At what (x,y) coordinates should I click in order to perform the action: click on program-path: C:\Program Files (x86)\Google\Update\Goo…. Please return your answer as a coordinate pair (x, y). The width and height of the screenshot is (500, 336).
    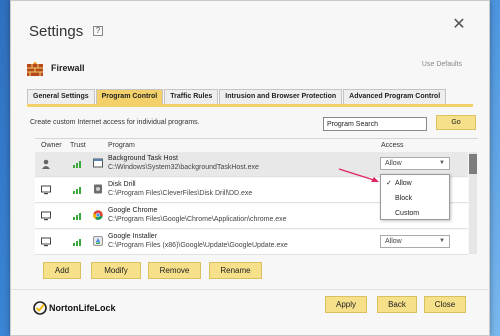
    Looking at the image, I should click on (198, 245).